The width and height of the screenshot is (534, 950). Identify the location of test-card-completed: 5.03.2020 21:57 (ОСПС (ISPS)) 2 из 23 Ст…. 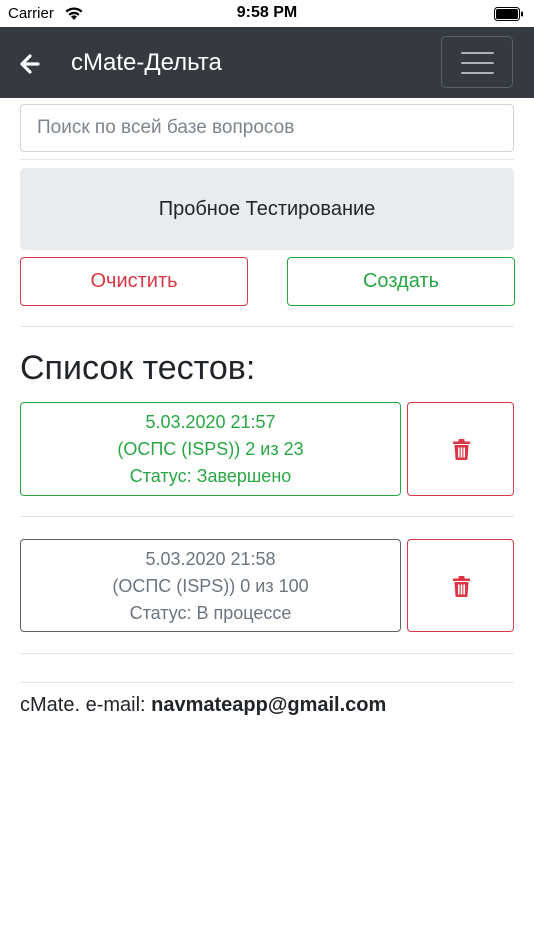
(210, 449).